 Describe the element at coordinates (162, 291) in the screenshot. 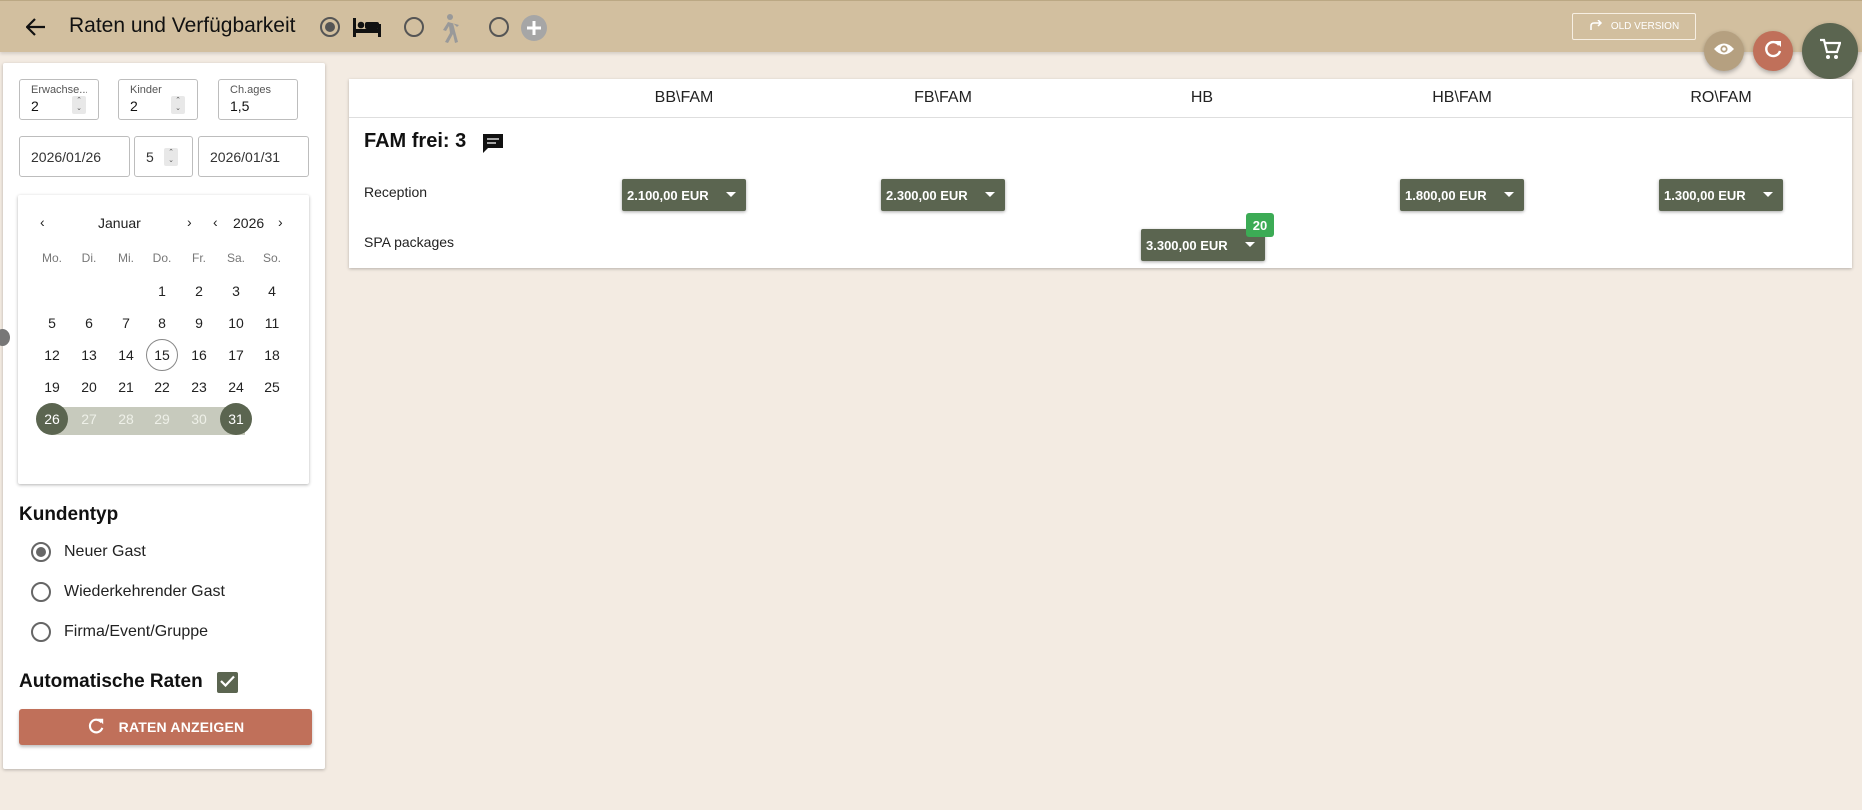

I see `calendar-day: 1` at that location.